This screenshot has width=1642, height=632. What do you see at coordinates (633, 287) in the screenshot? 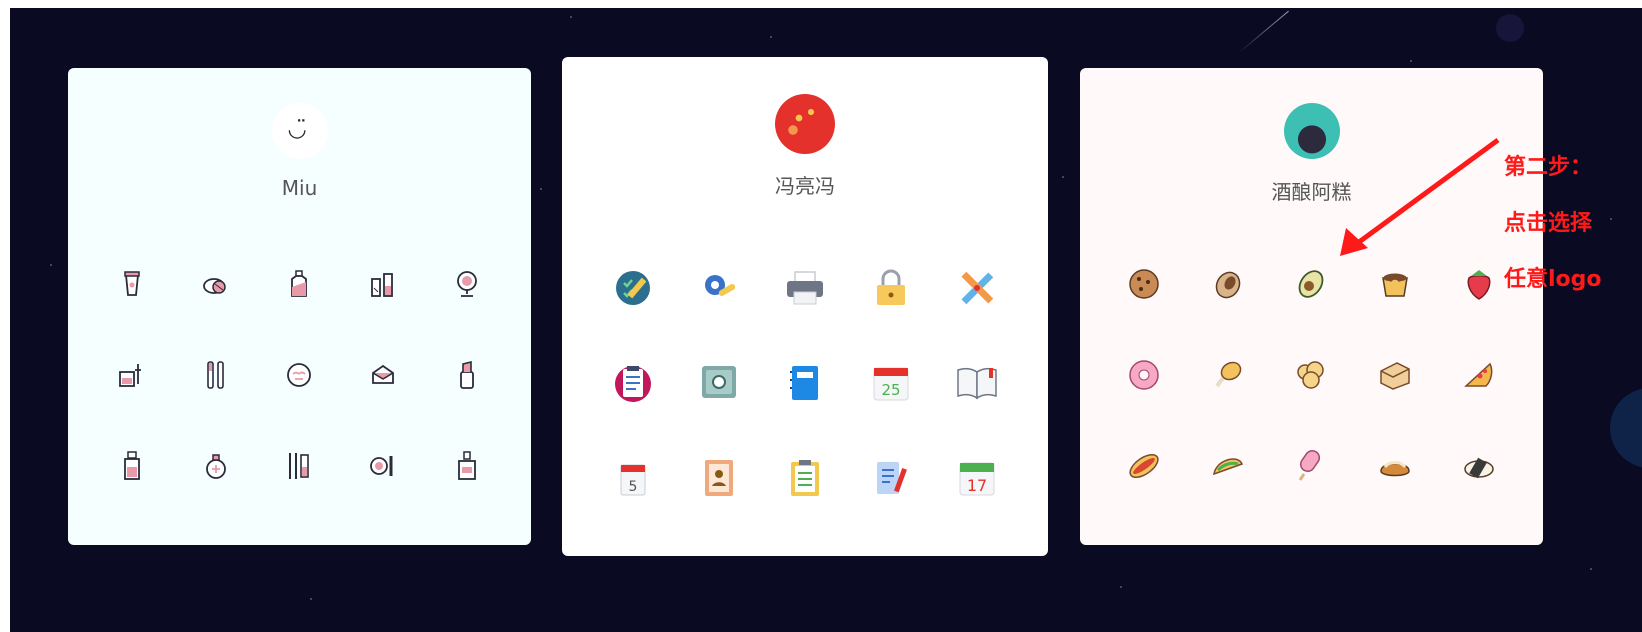
I see `checklist-badge-icon` at bounding box center [633, 287].